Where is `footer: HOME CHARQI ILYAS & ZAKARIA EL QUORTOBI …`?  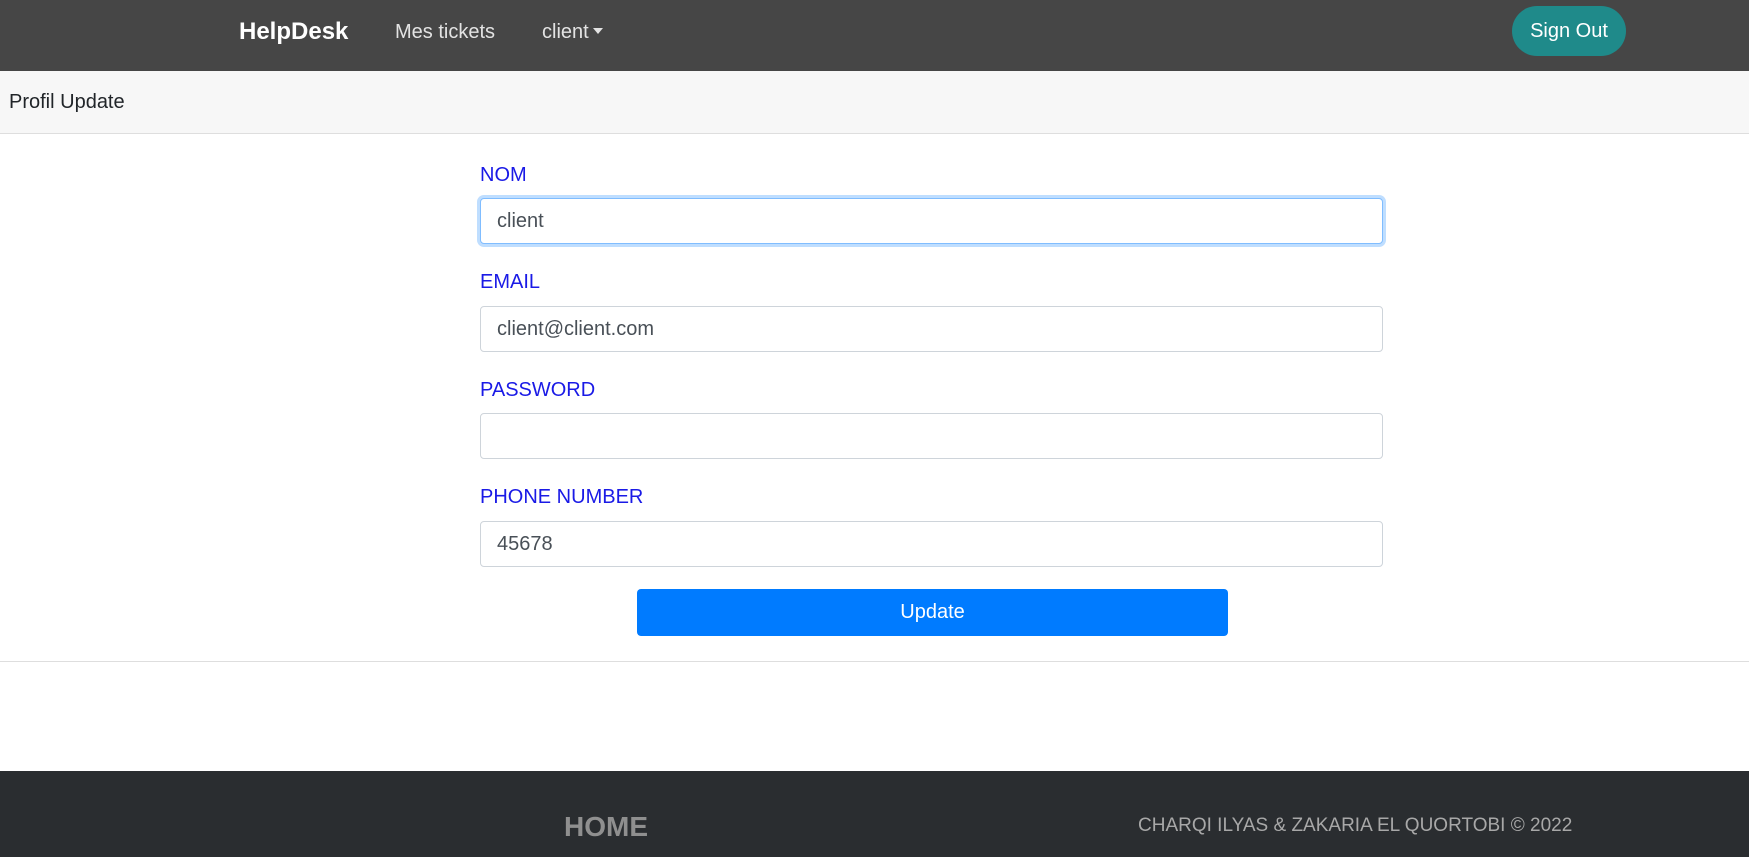 footer: HOME CHARQI ILYAS & ZAKARIA EL QUORTOBI … is located at coordinates (874, 814).